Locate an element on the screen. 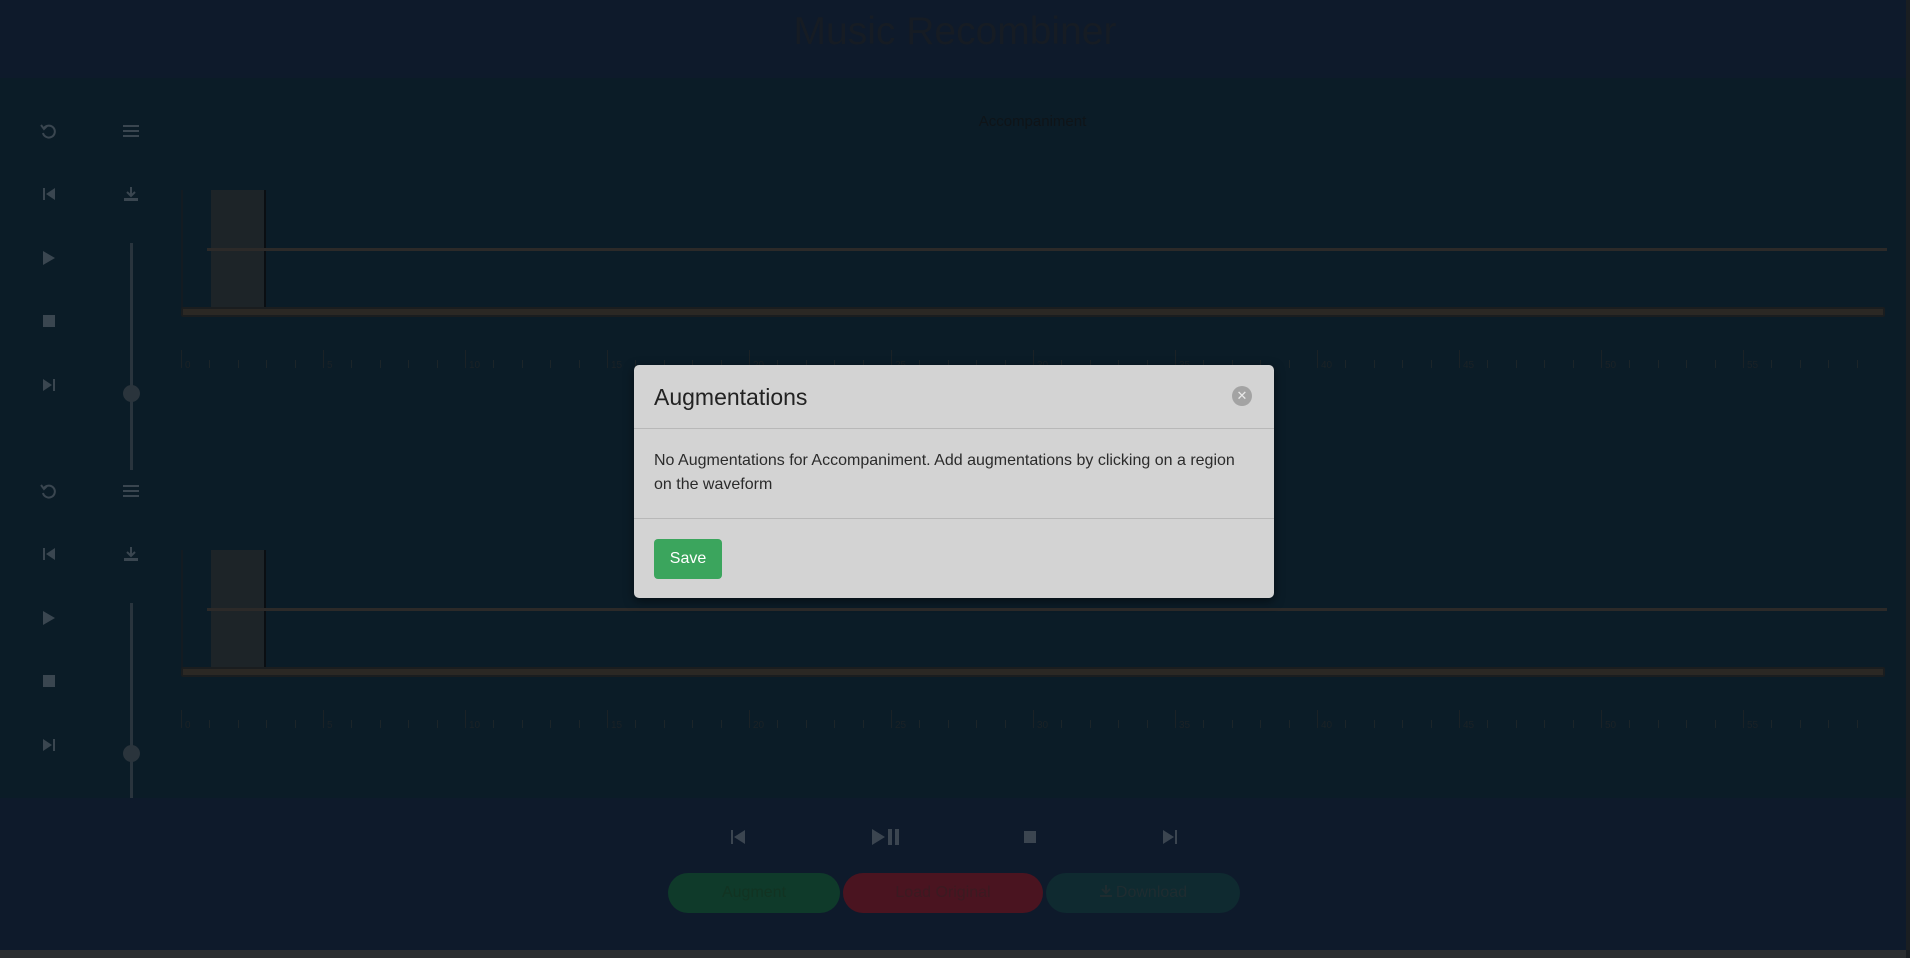  modal-header: Augmentations ✕ is located at coordinates (954, 397).